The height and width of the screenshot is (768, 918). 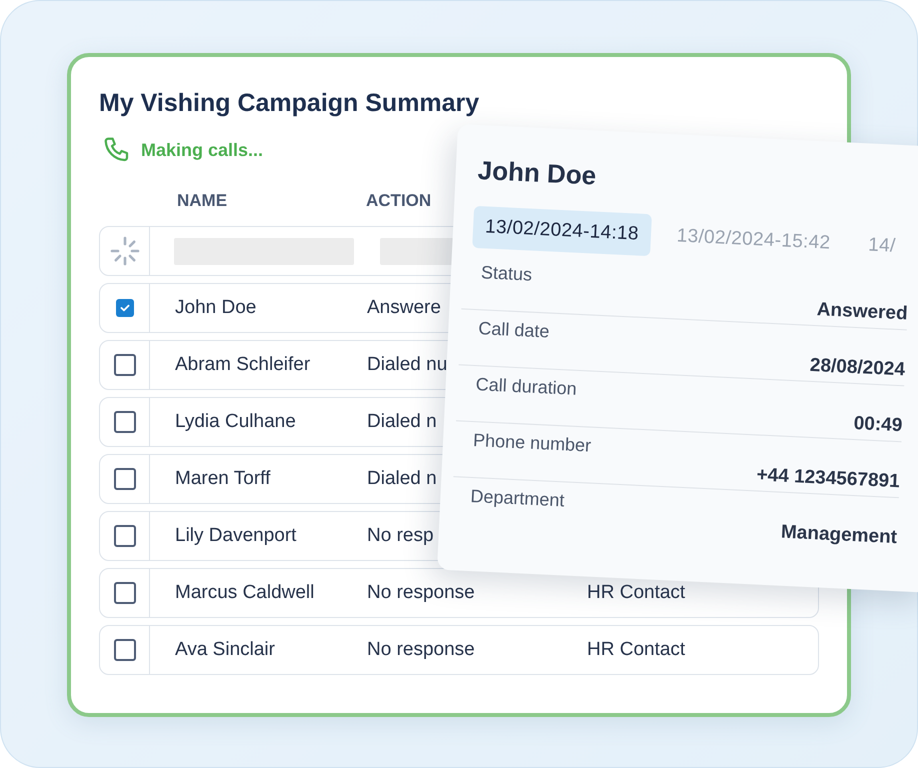 What do you see at coordinates (862, 312) in the screenshot?
I see `field-value: Answered` at bounding box center [862, 312].